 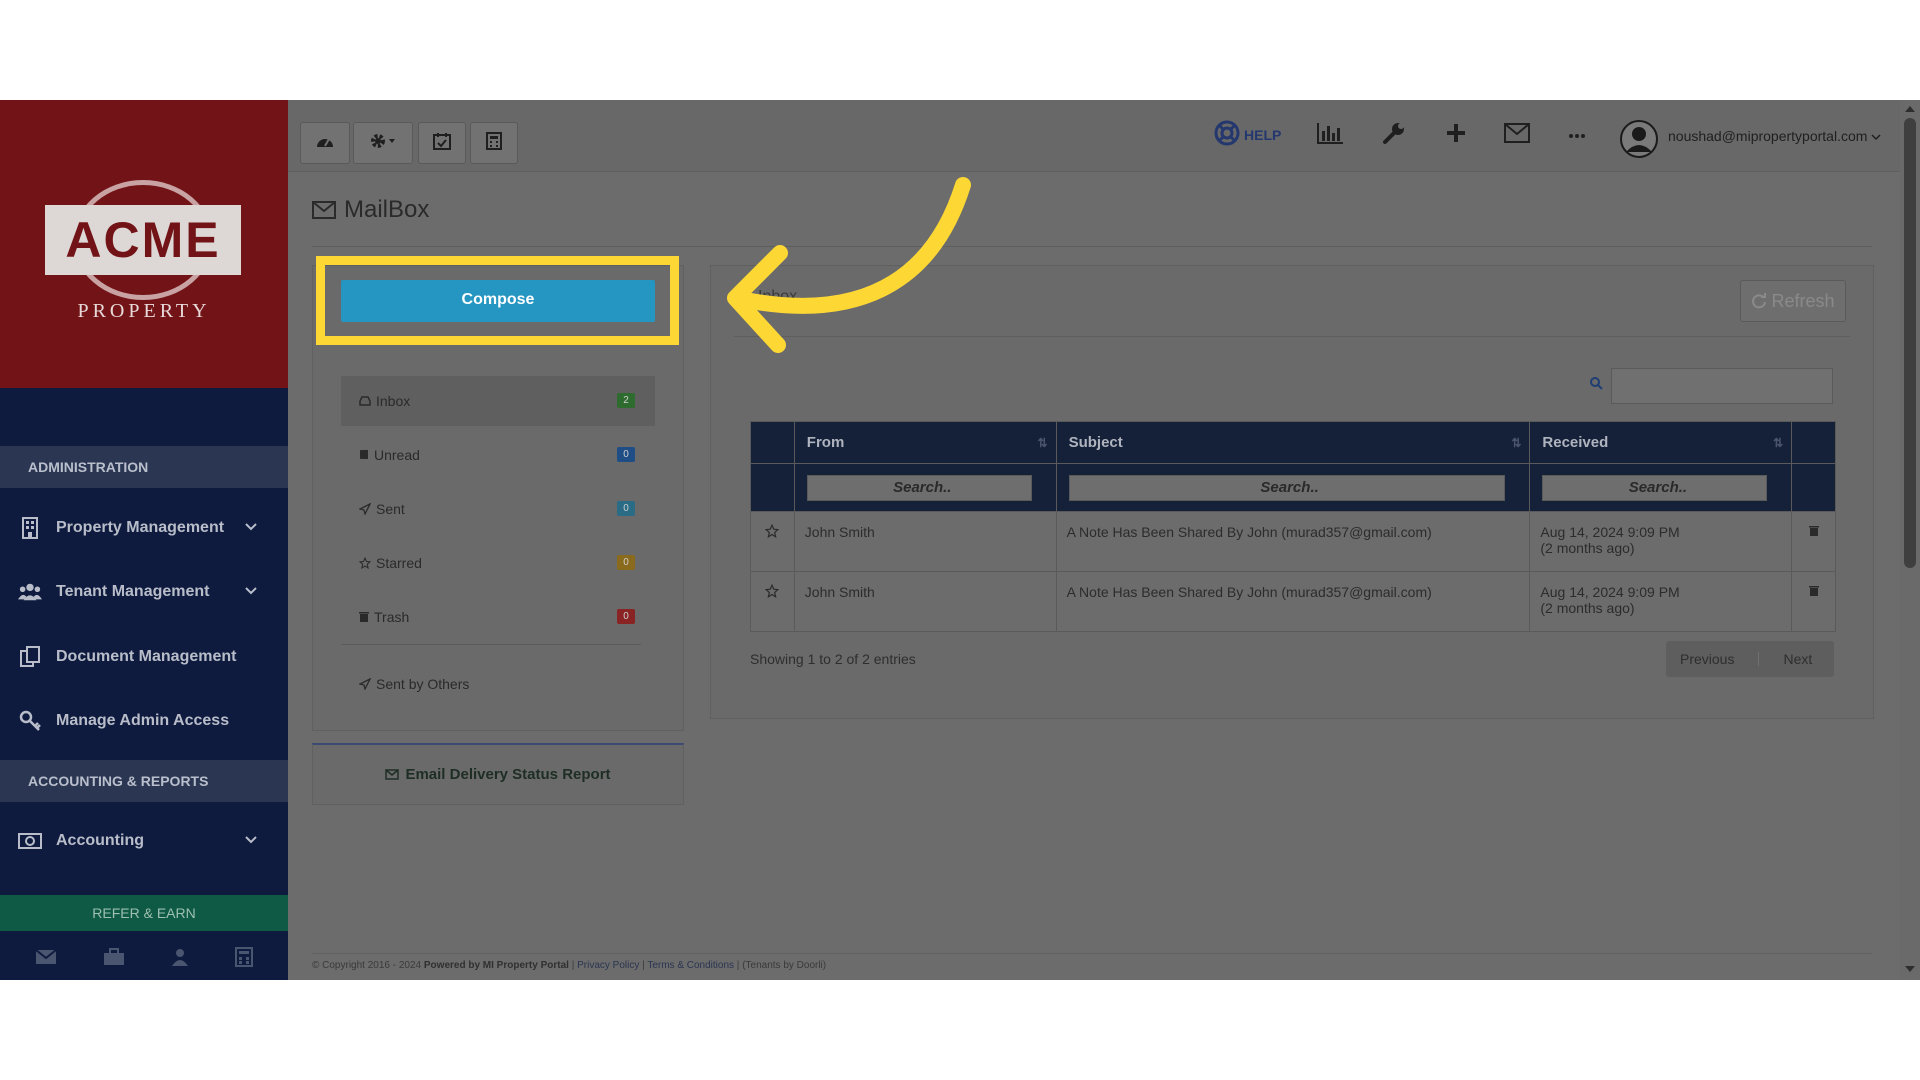 I want to click on more-button, so click(x=1577, y=135).